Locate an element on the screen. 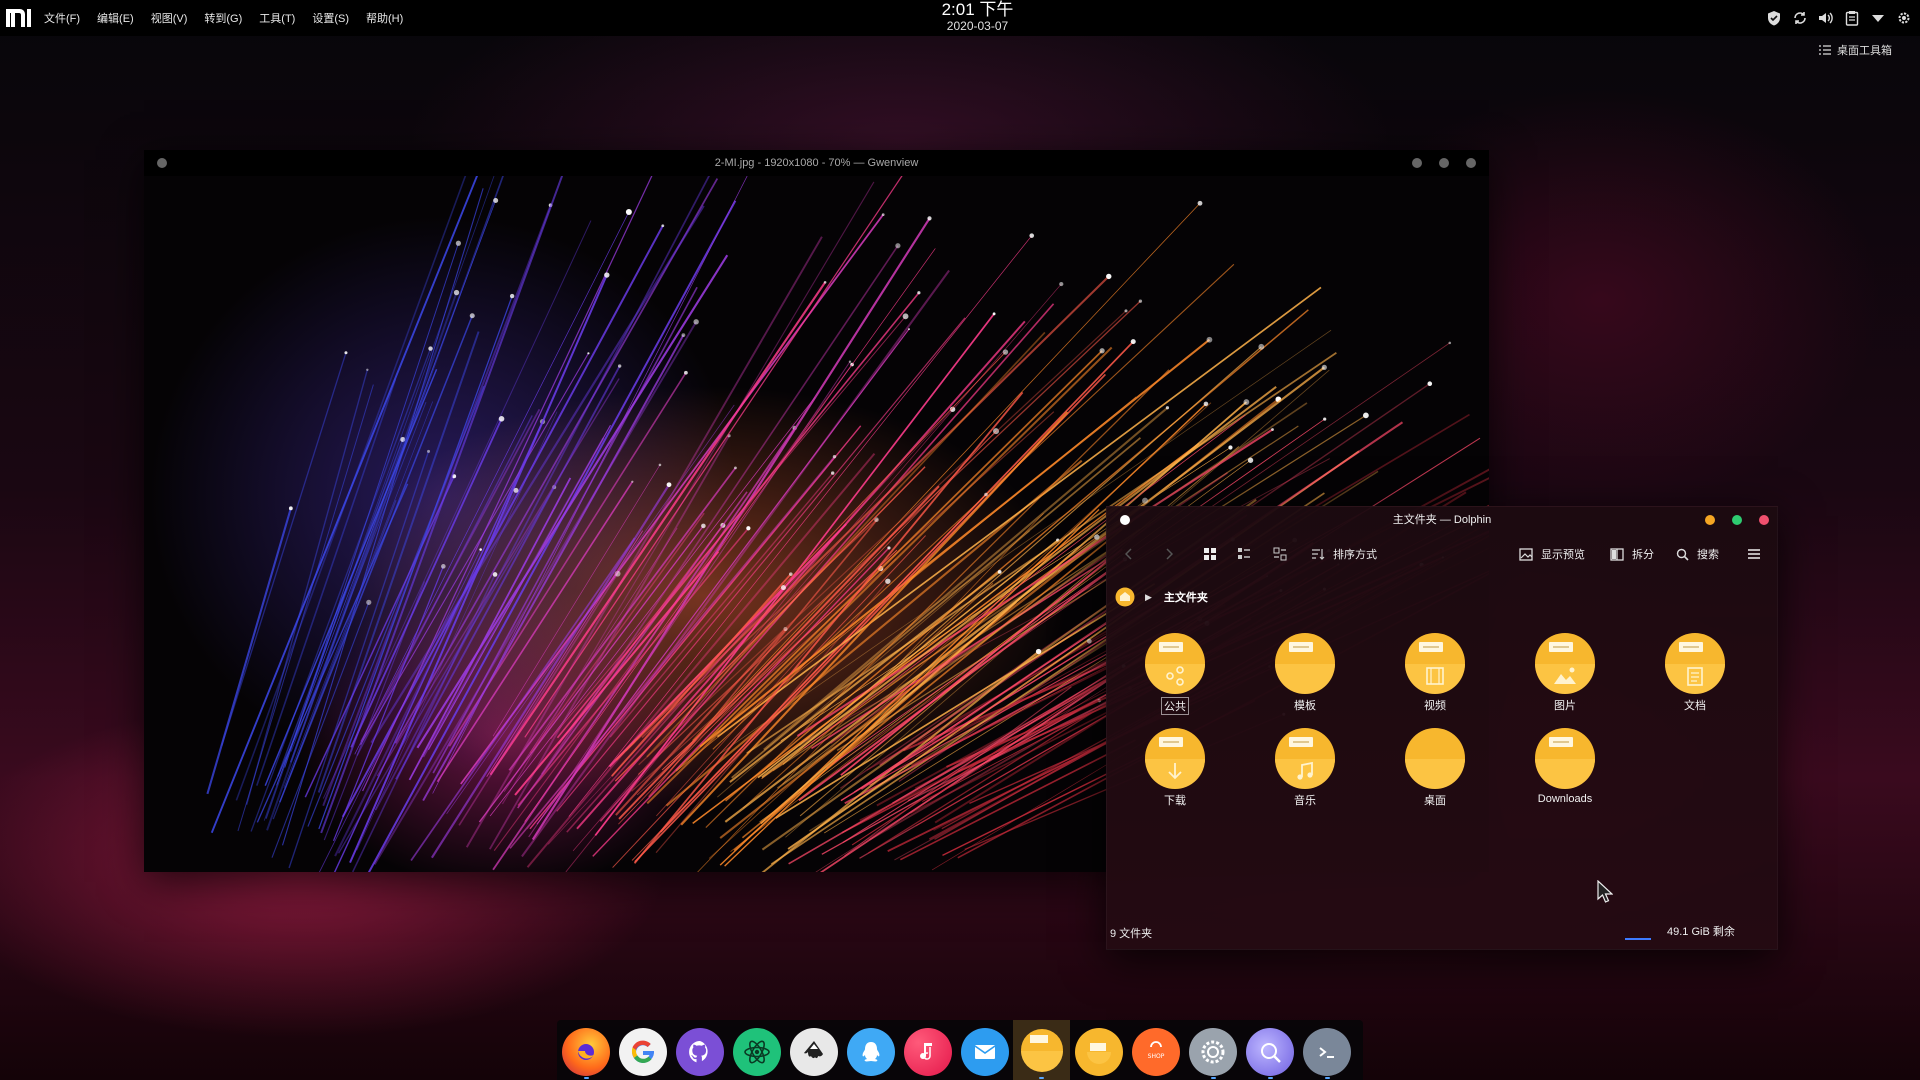  split-view-button: 拆分 is located at coordinates (1632, 554).